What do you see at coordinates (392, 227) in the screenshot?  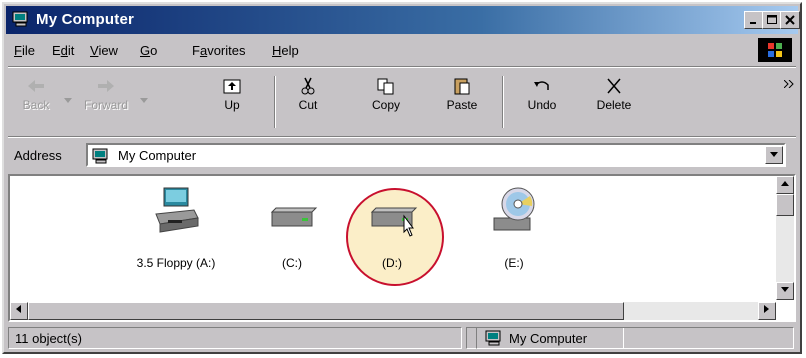 I see `drive-d: (D:)` at bounding box center [392, 227].